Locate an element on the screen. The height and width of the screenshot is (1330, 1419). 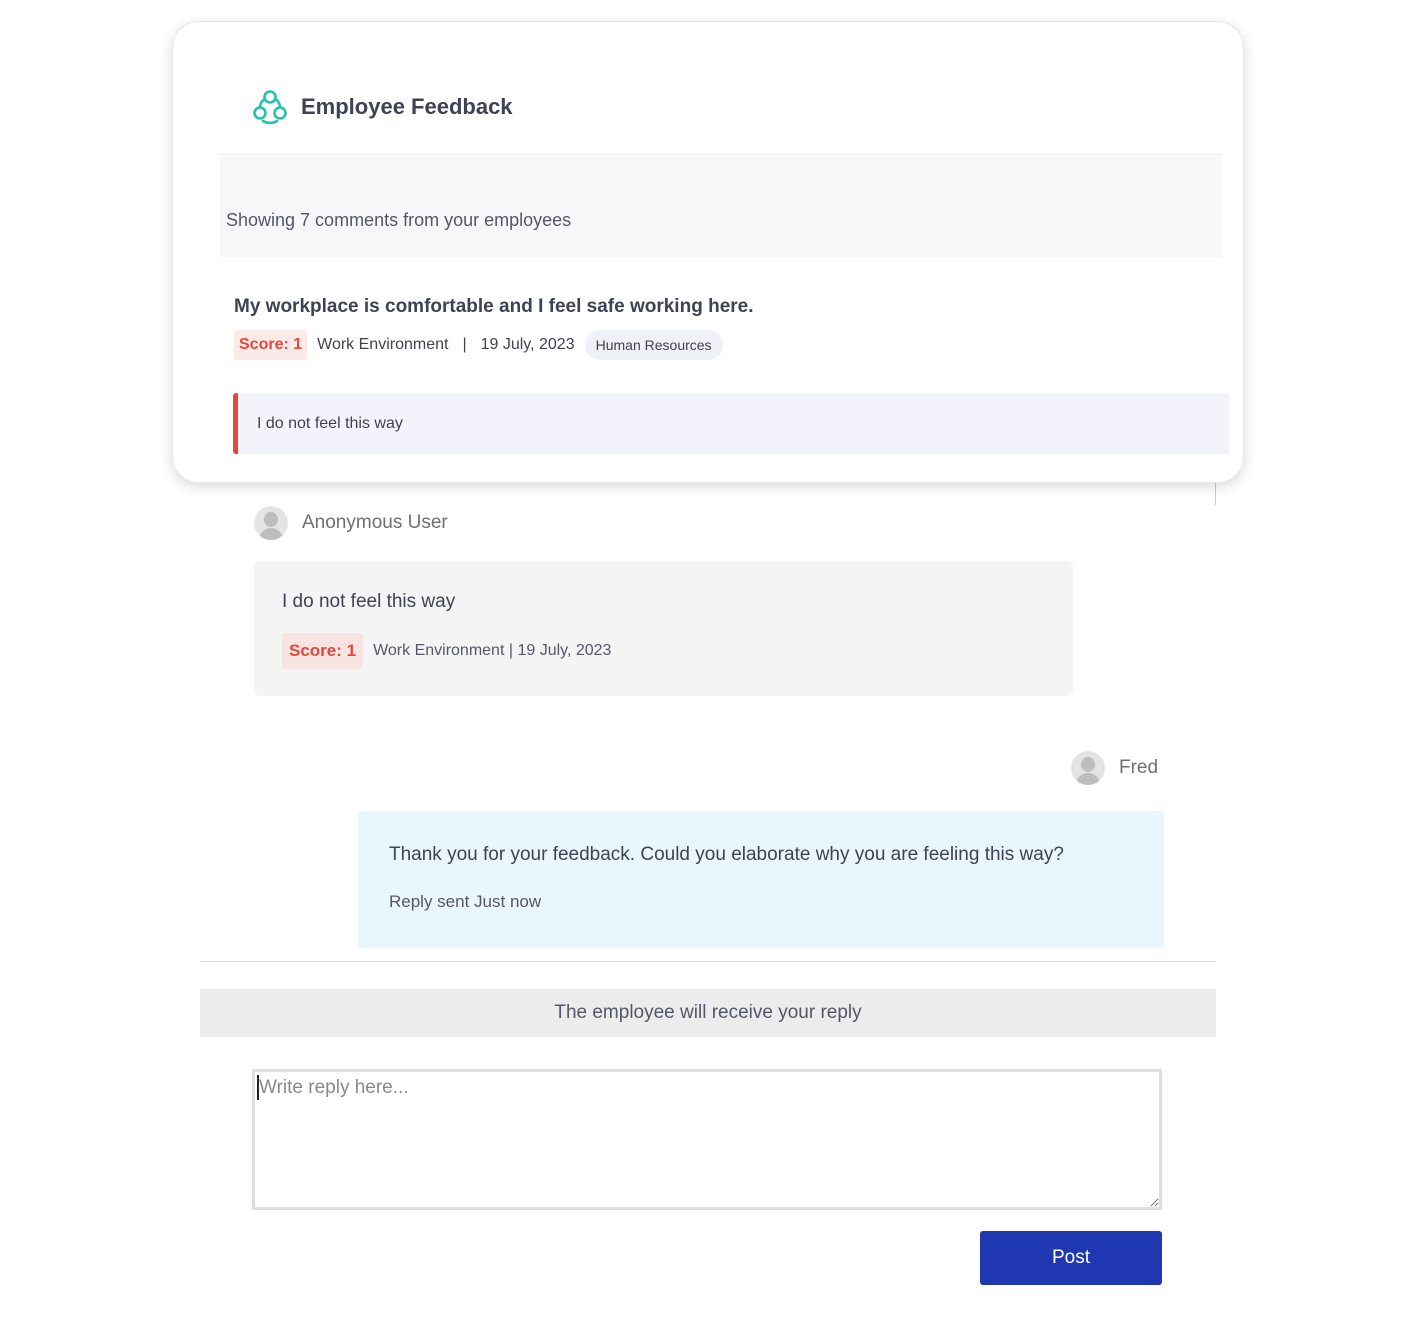
employee-message-text: I do not feel this way is located at coordinates (369, 601).